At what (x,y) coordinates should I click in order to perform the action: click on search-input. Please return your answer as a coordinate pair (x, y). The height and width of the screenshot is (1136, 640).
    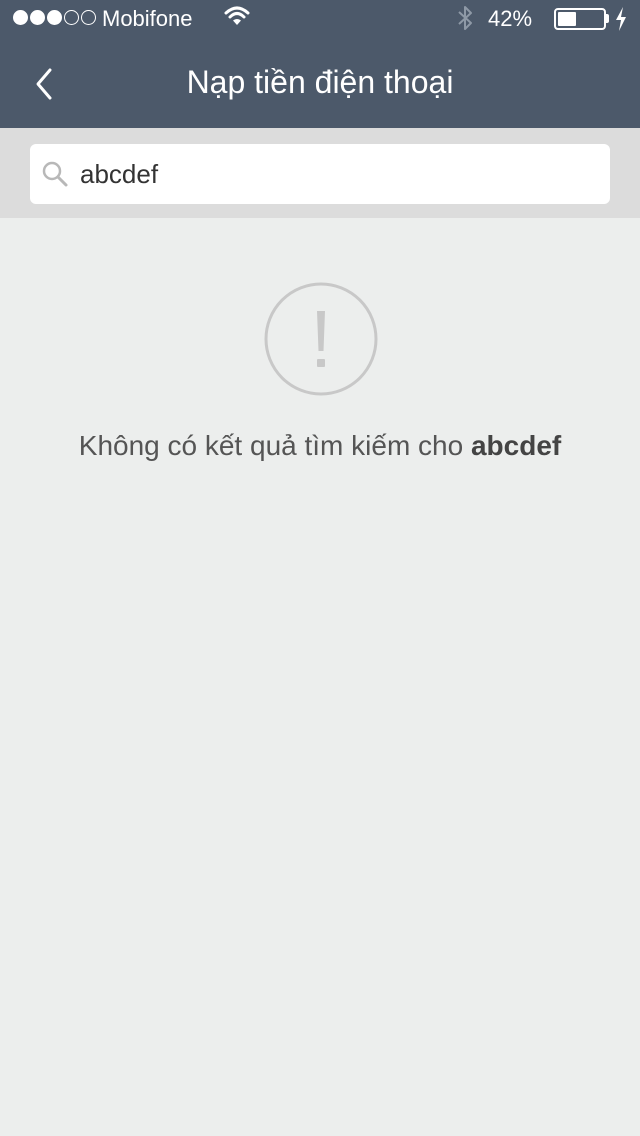
    Looking at the image, I should click on (340, 174).